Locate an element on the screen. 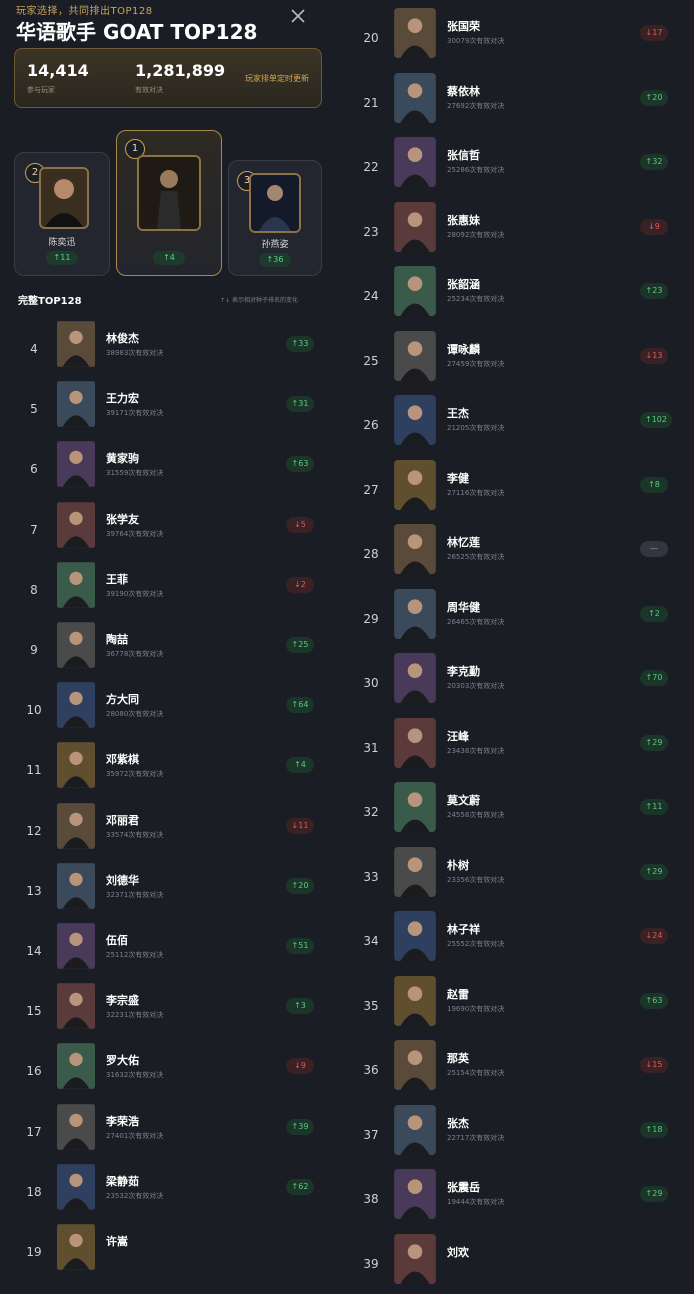 The height and width of the screenshot is (1294, 694). list-item: 21 蔡依林 27692次有效对决 ↑20 is located at coordinates (518, 102).